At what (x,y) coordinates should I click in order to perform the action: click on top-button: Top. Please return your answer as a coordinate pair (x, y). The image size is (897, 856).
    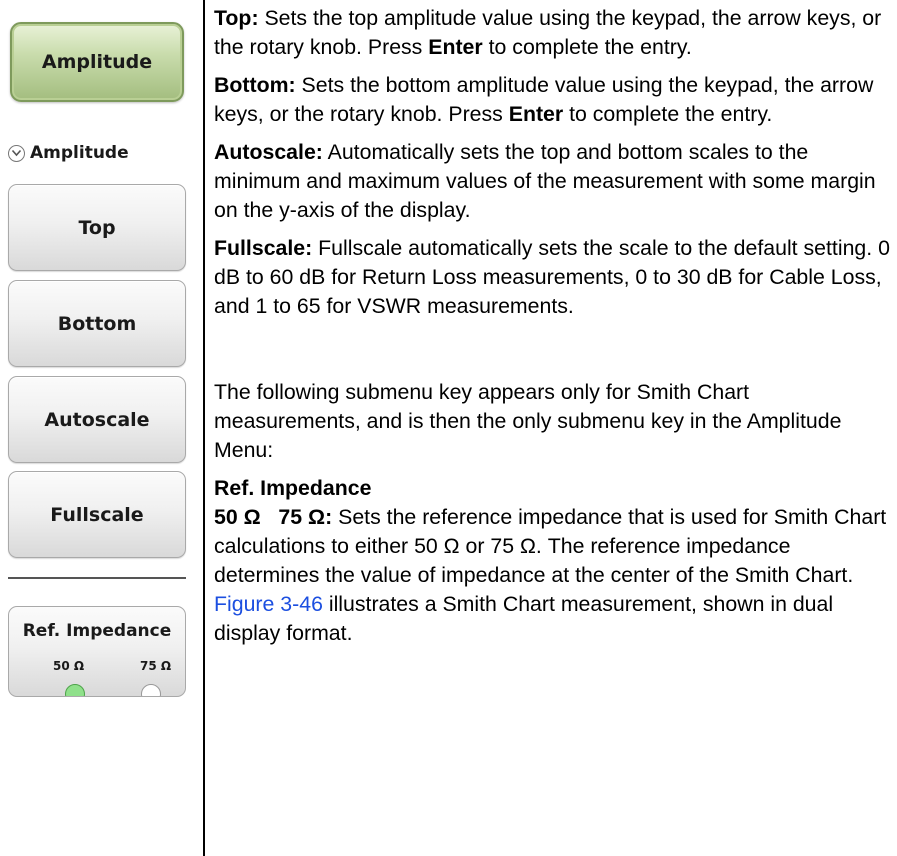
    Looking at the image, I should click on (97, 227).